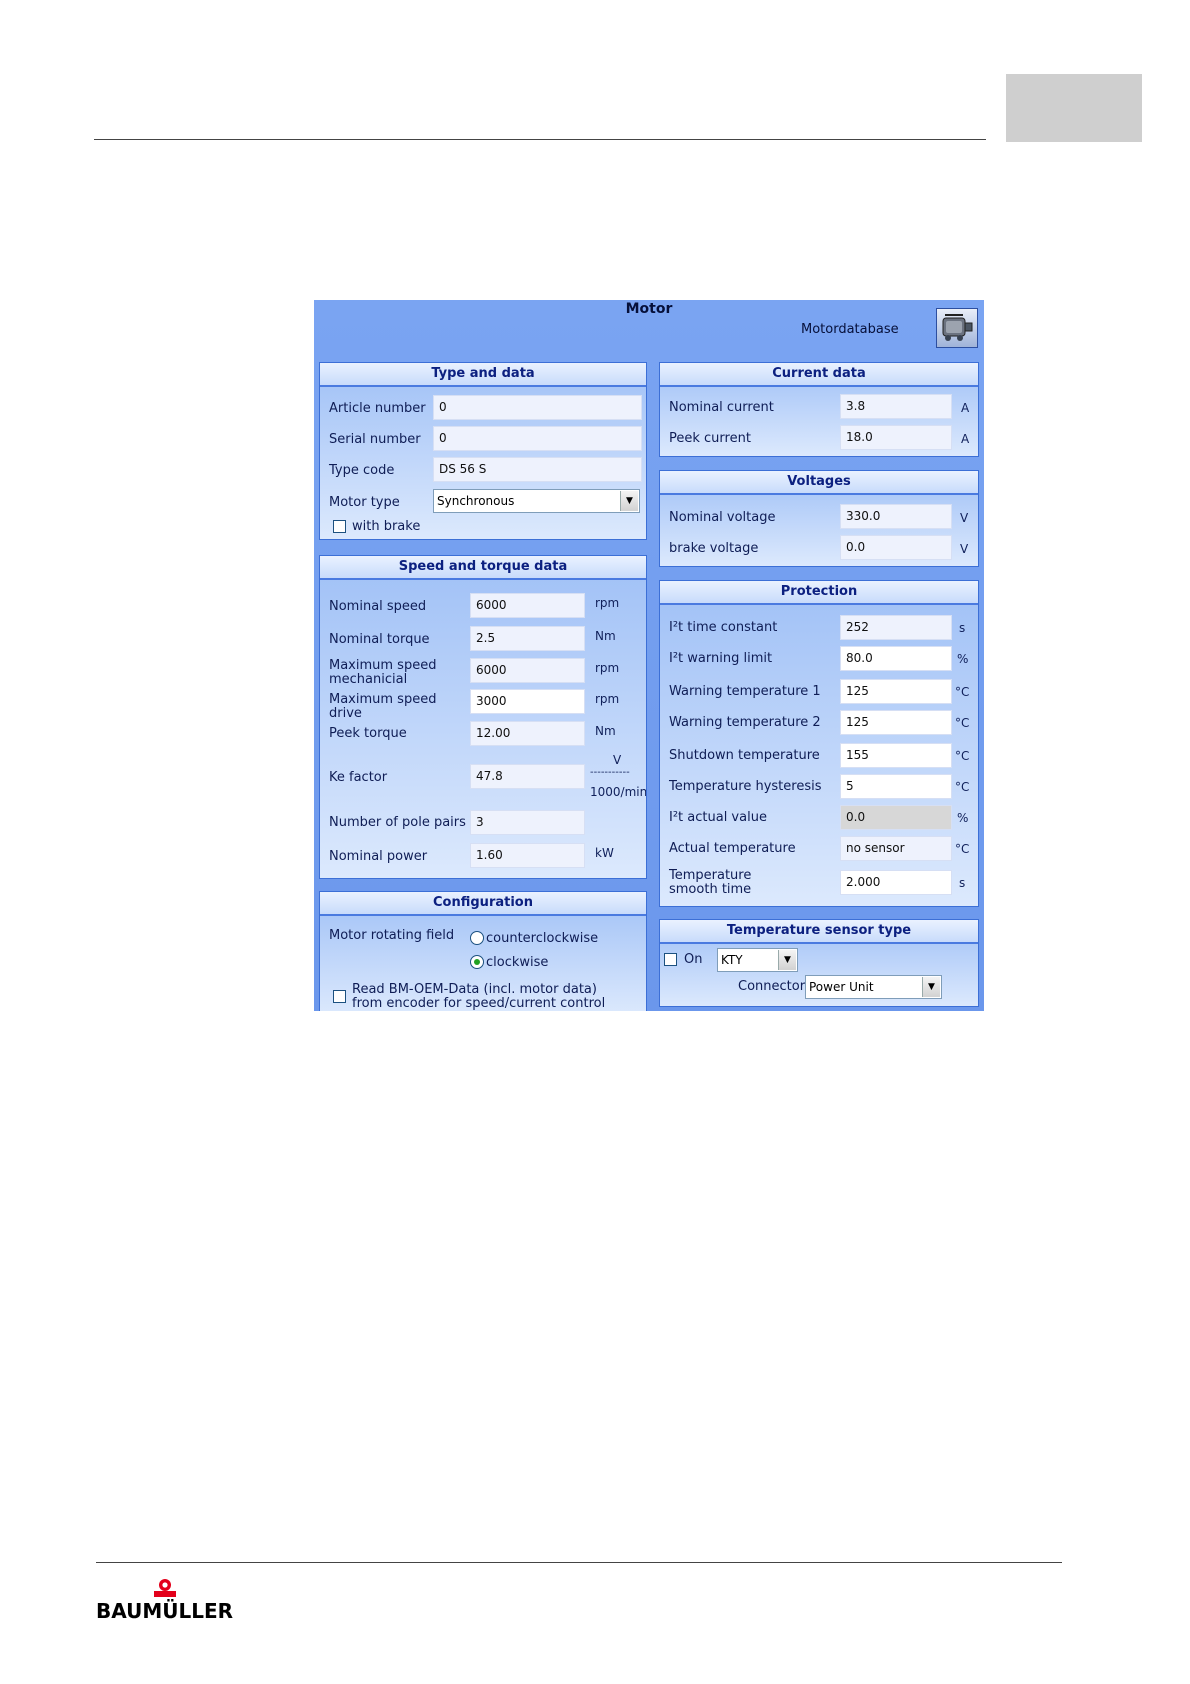  Describe the element at coordinates (896, 627) in the screenshot. I see `i2t-time-constant-field: 252` at that location.